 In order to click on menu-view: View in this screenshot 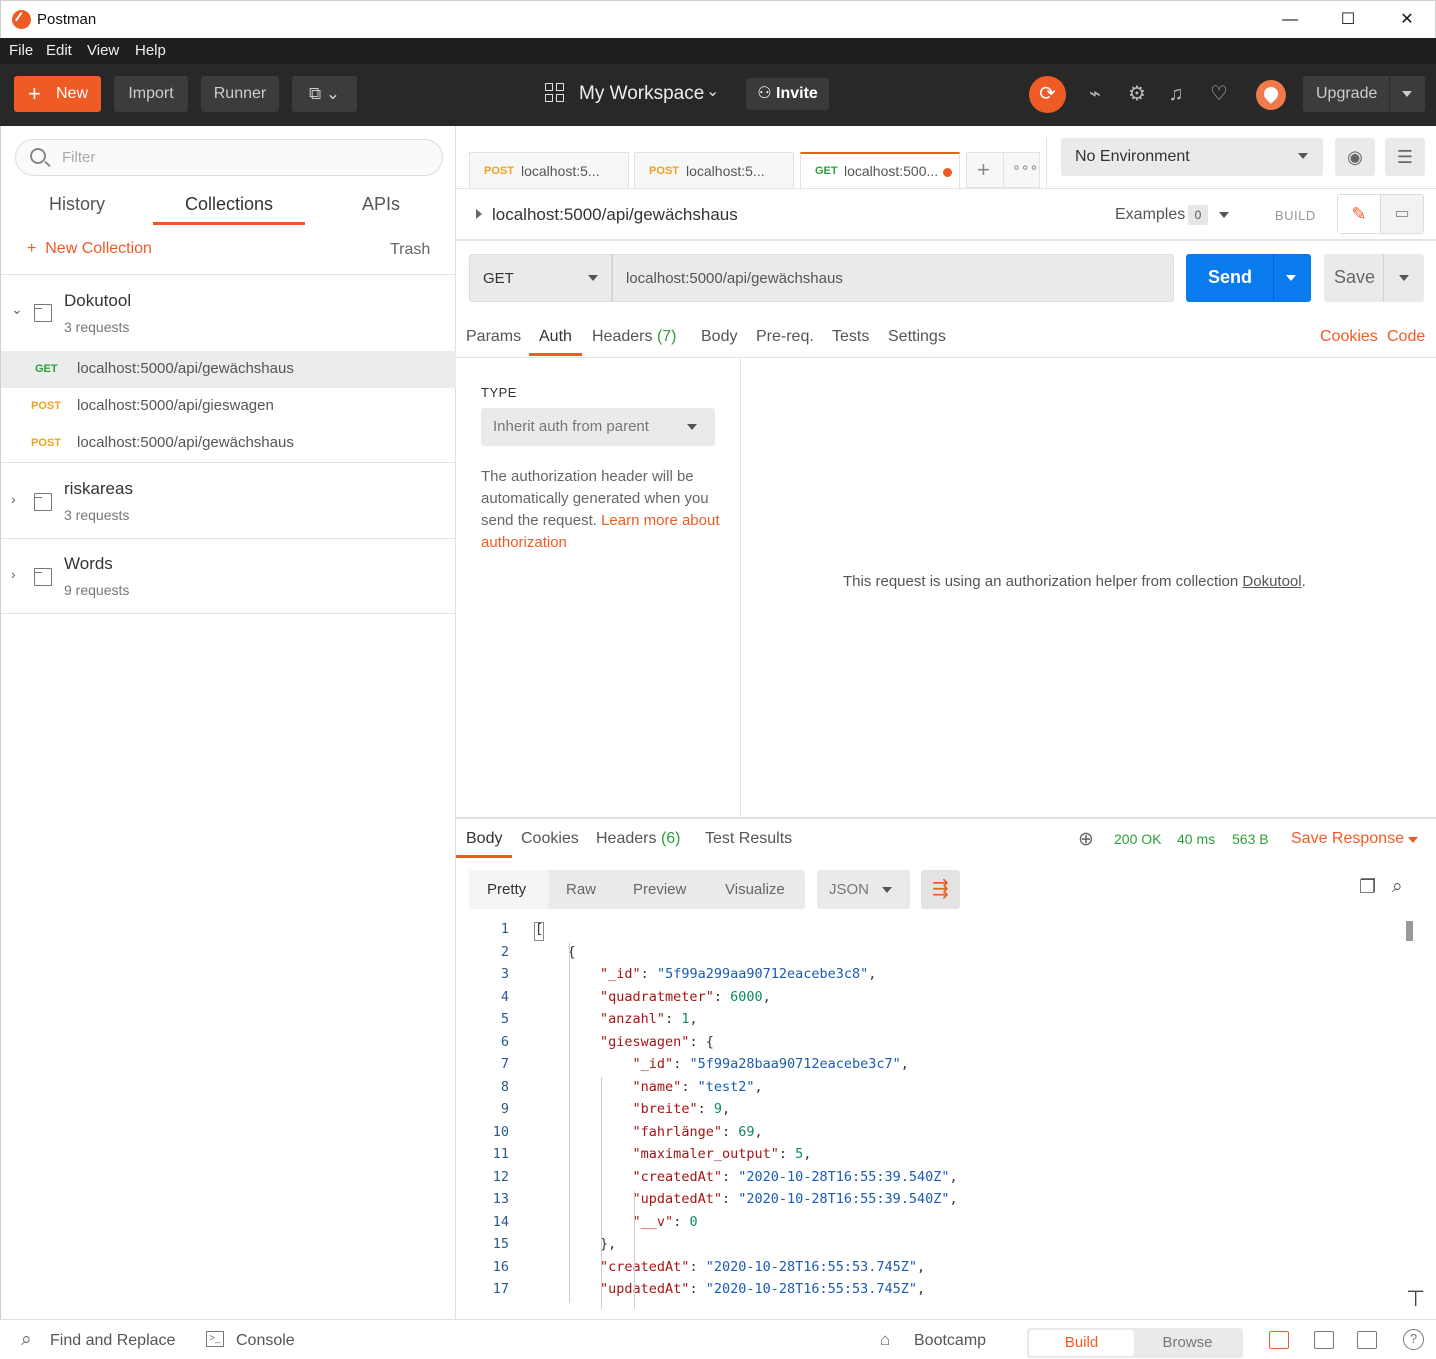, I will do `click(103, 50)`.